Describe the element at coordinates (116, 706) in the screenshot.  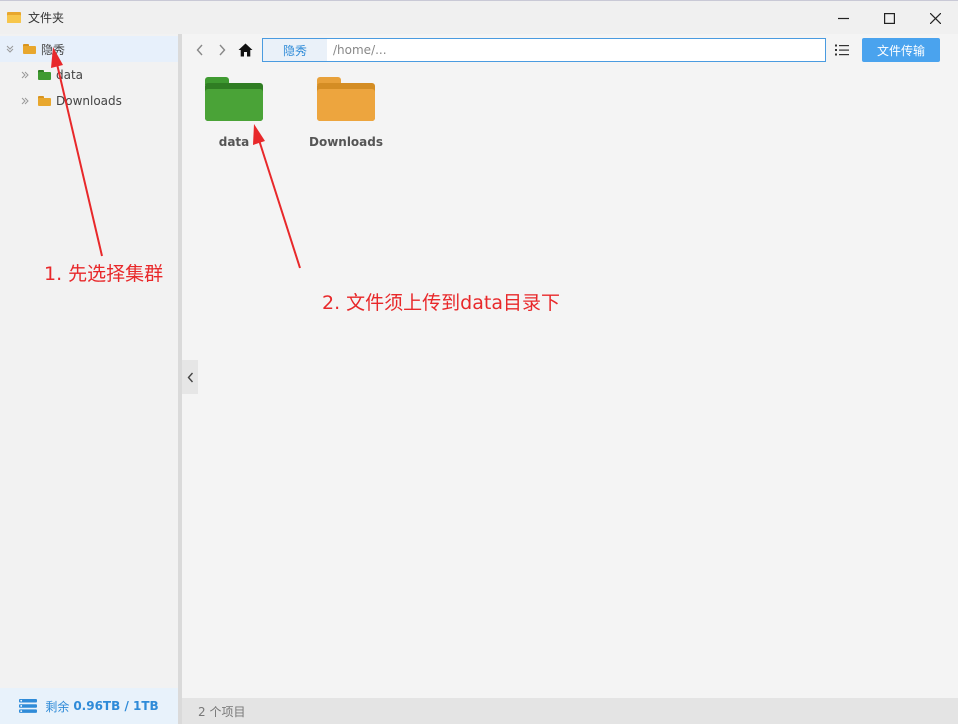
I see `storage-value: 0.96TB / 1TB` at that location.